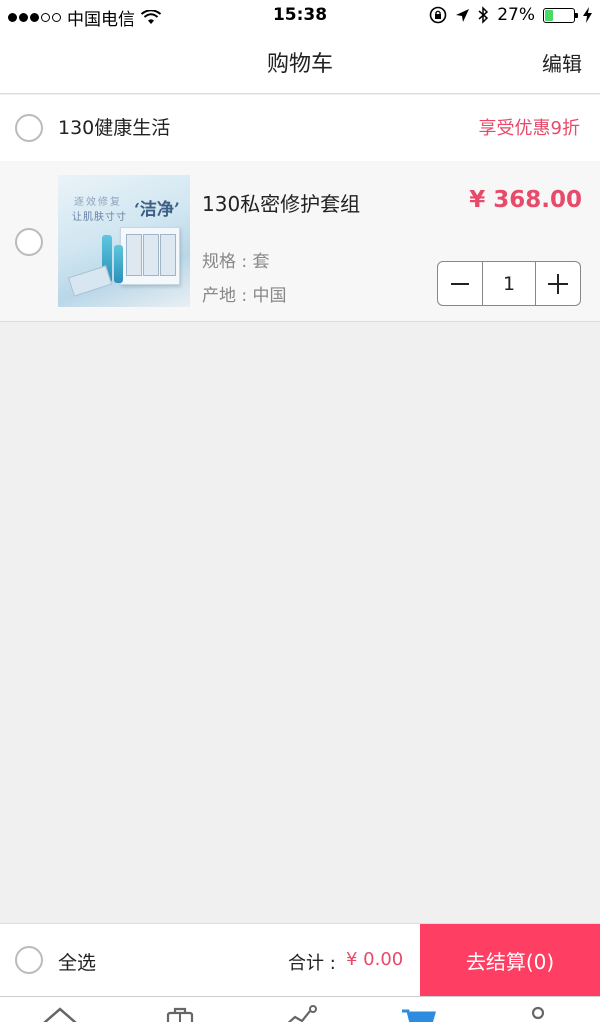  What do you see at coordinates (560, 15) in the screenshot?
I see `battery-icon` at bounding box center [560, 15].